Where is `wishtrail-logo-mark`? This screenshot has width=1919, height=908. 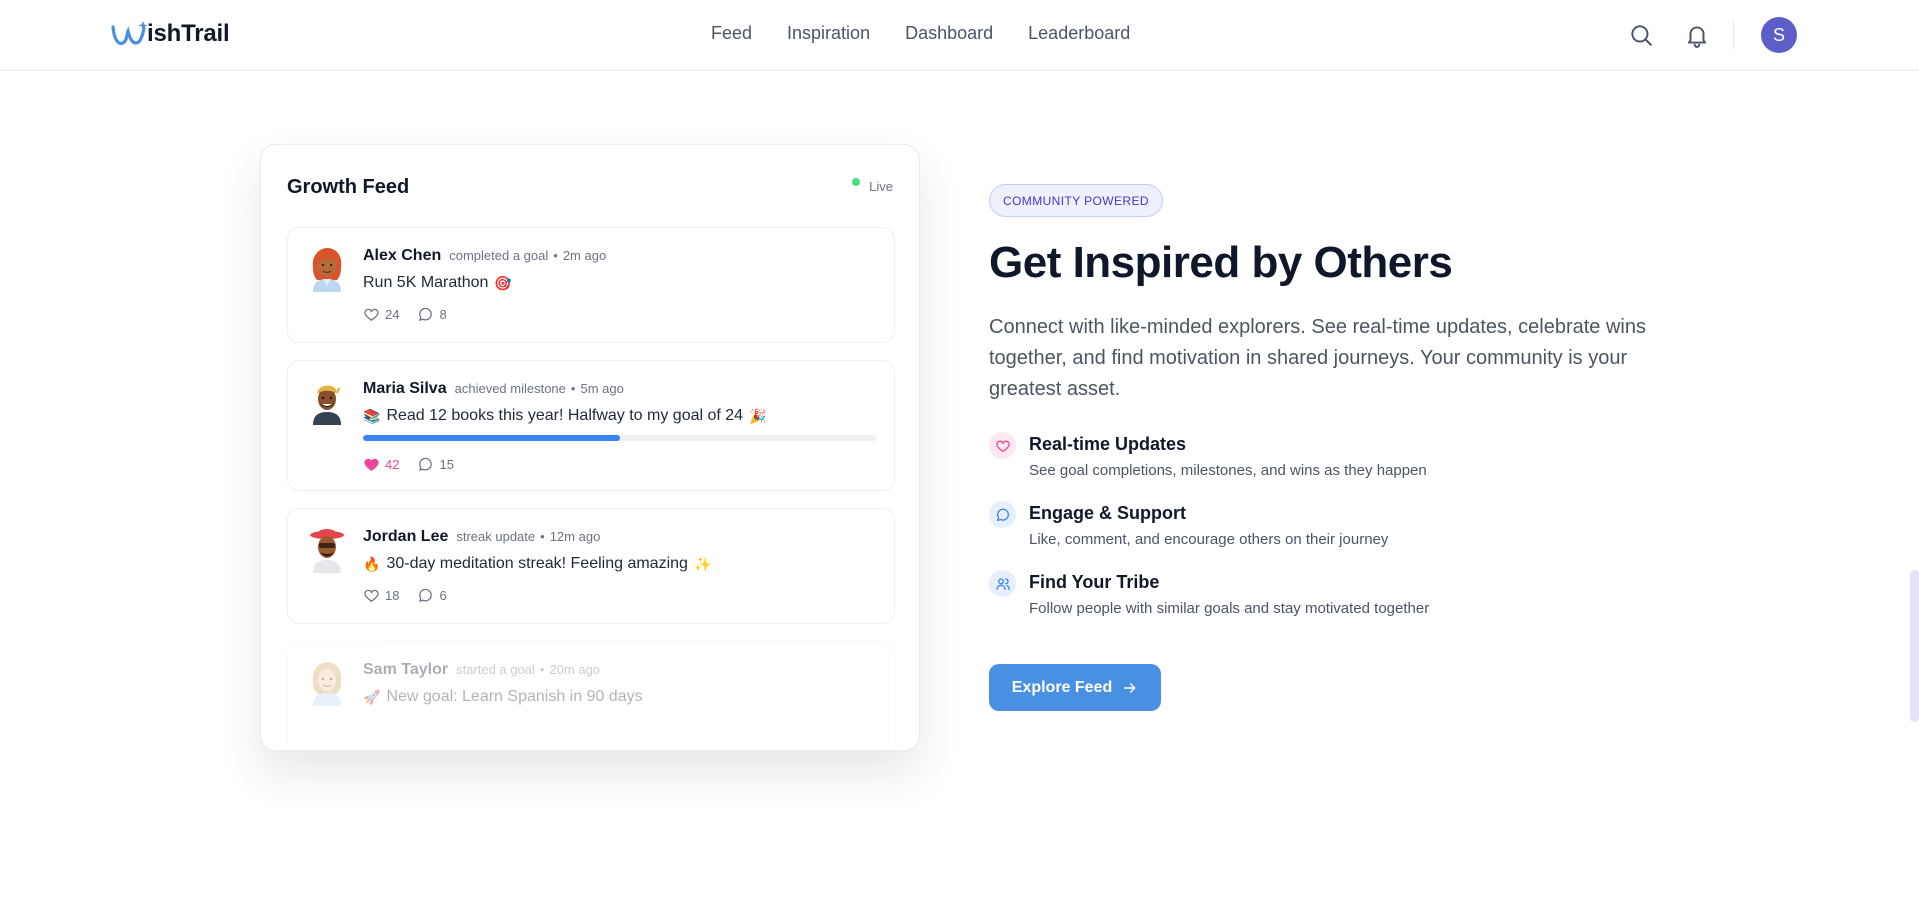 wishtrail-logo-mark is located at coordinates (129, 33).